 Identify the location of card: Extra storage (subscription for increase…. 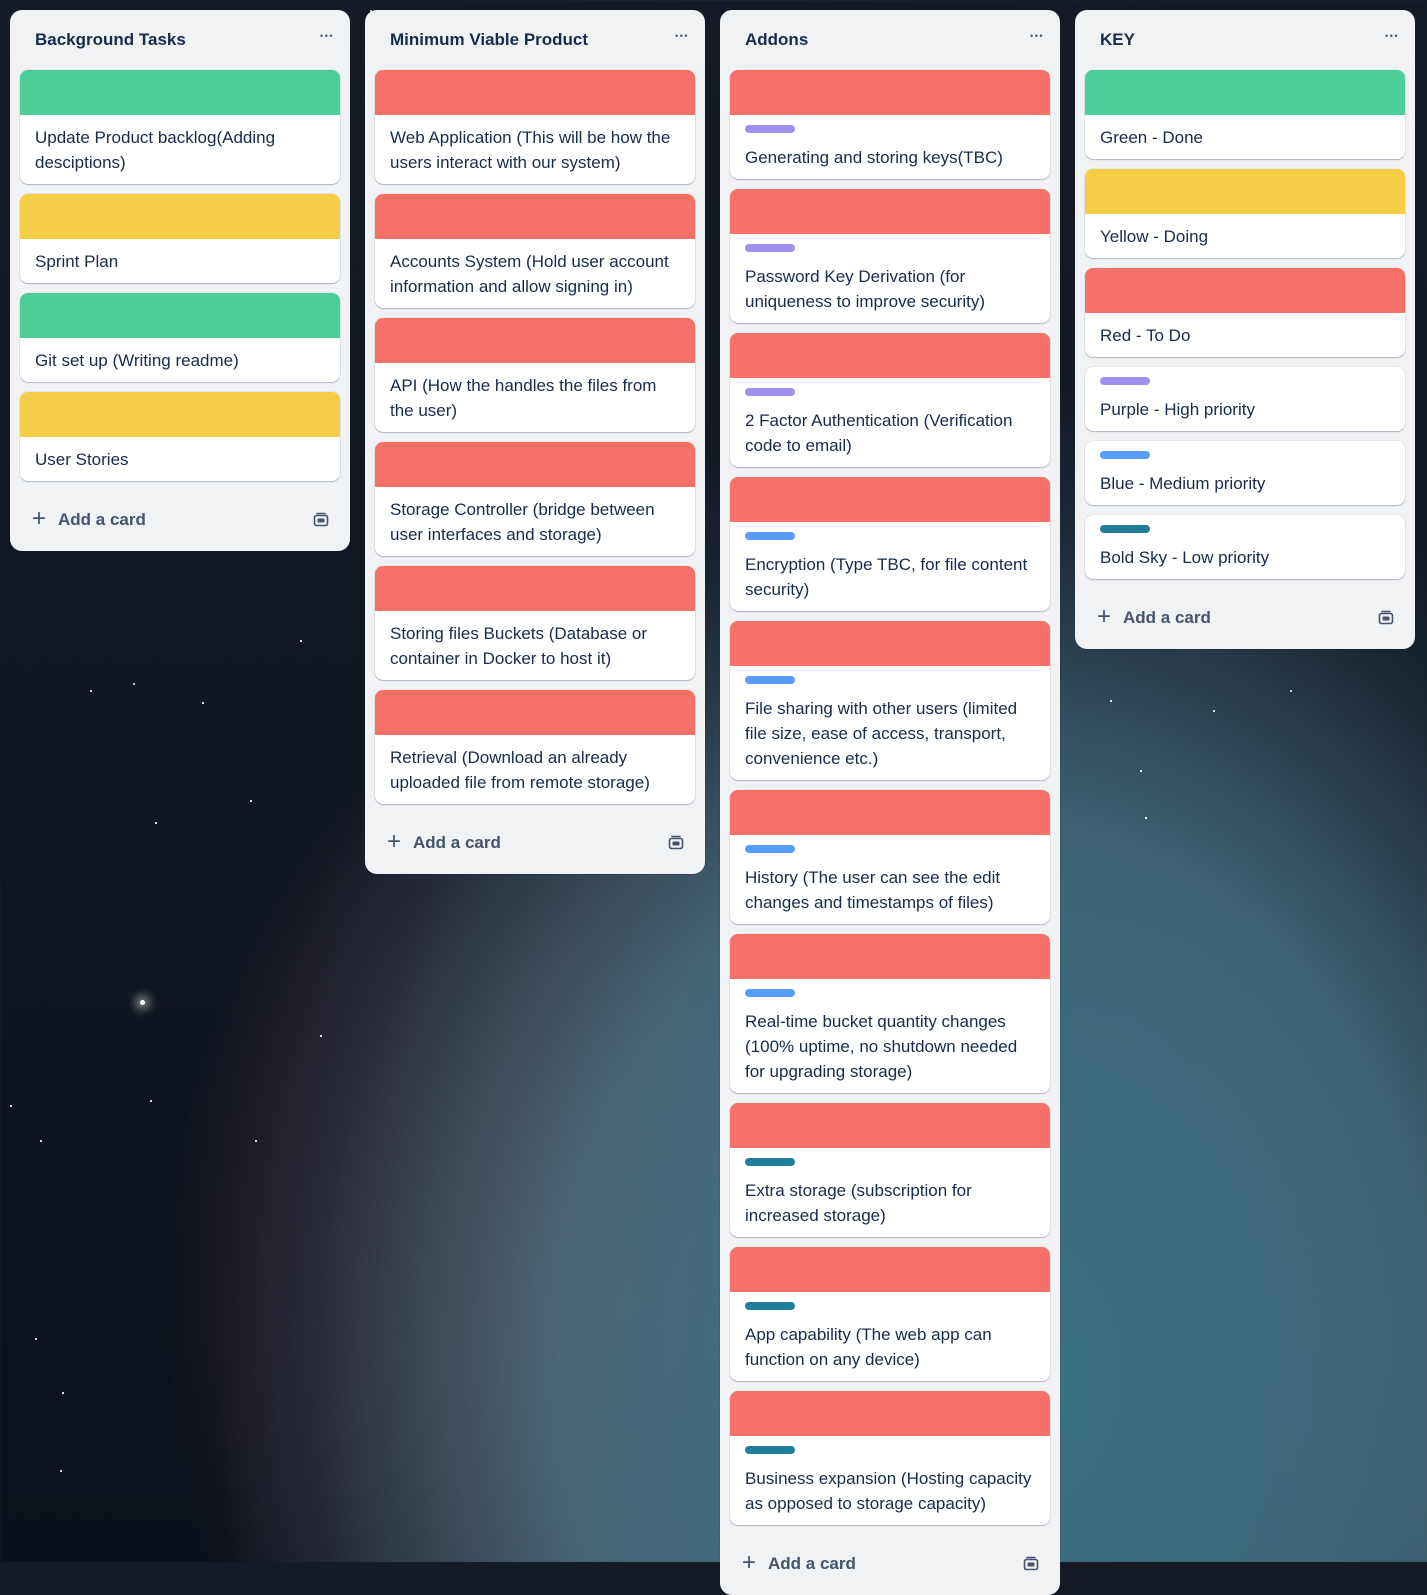
(890, 1170).